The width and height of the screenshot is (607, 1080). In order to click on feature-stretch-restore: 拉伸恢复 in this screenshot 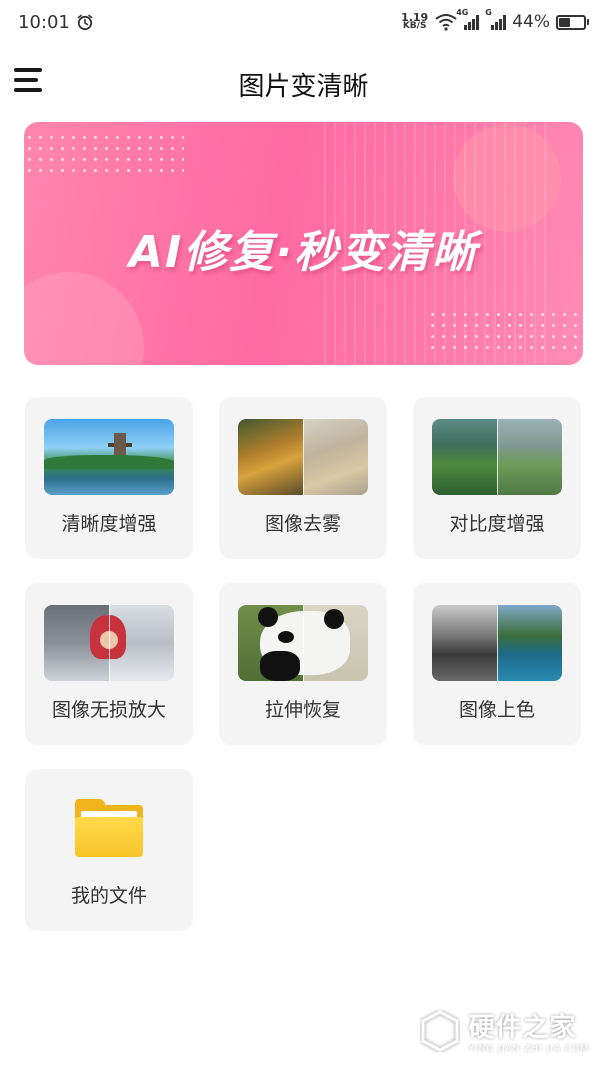, I will do `click(303, 664)`.